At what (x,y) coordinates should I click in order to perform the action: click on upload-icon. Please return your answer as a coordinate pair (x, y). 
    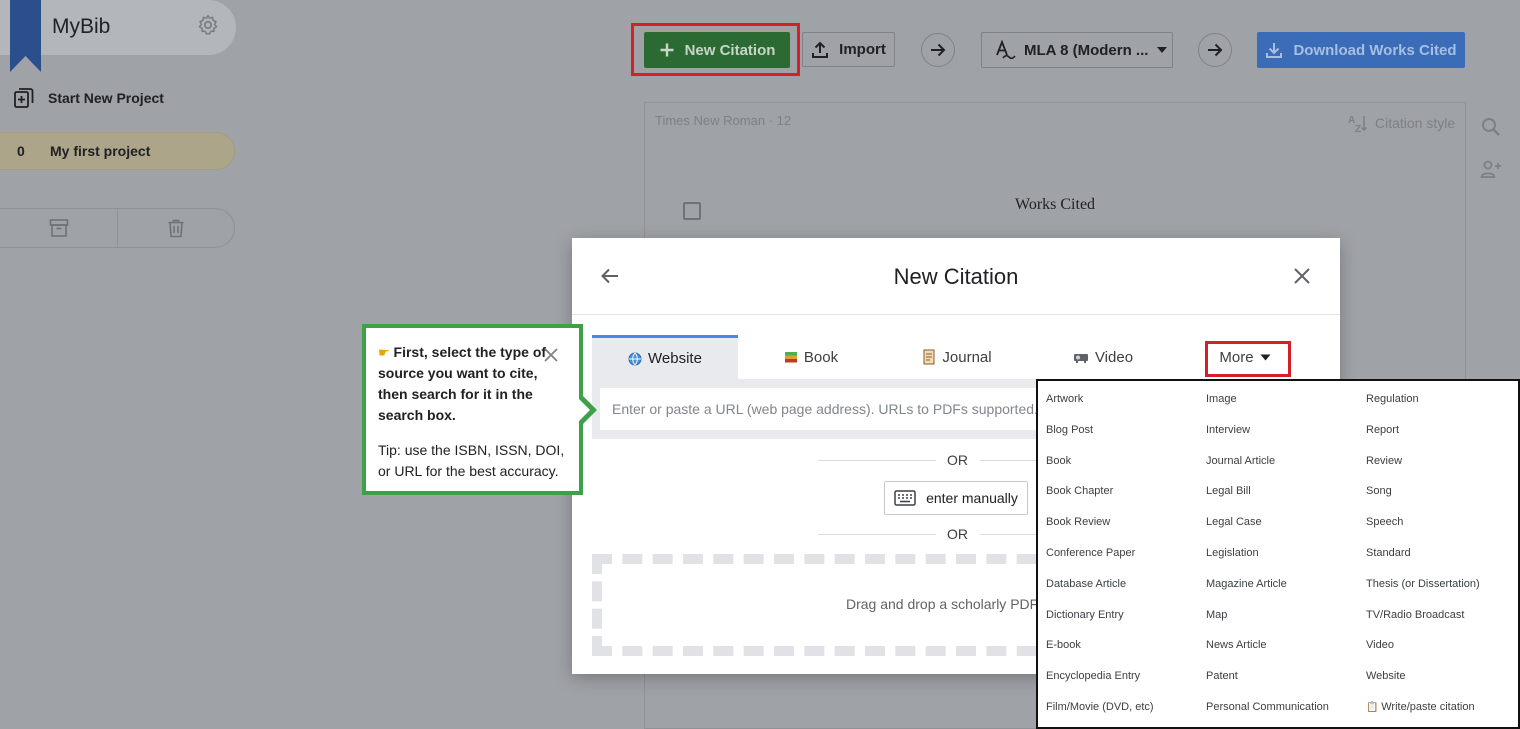
    Looking at the image, I should click on (820, 49).